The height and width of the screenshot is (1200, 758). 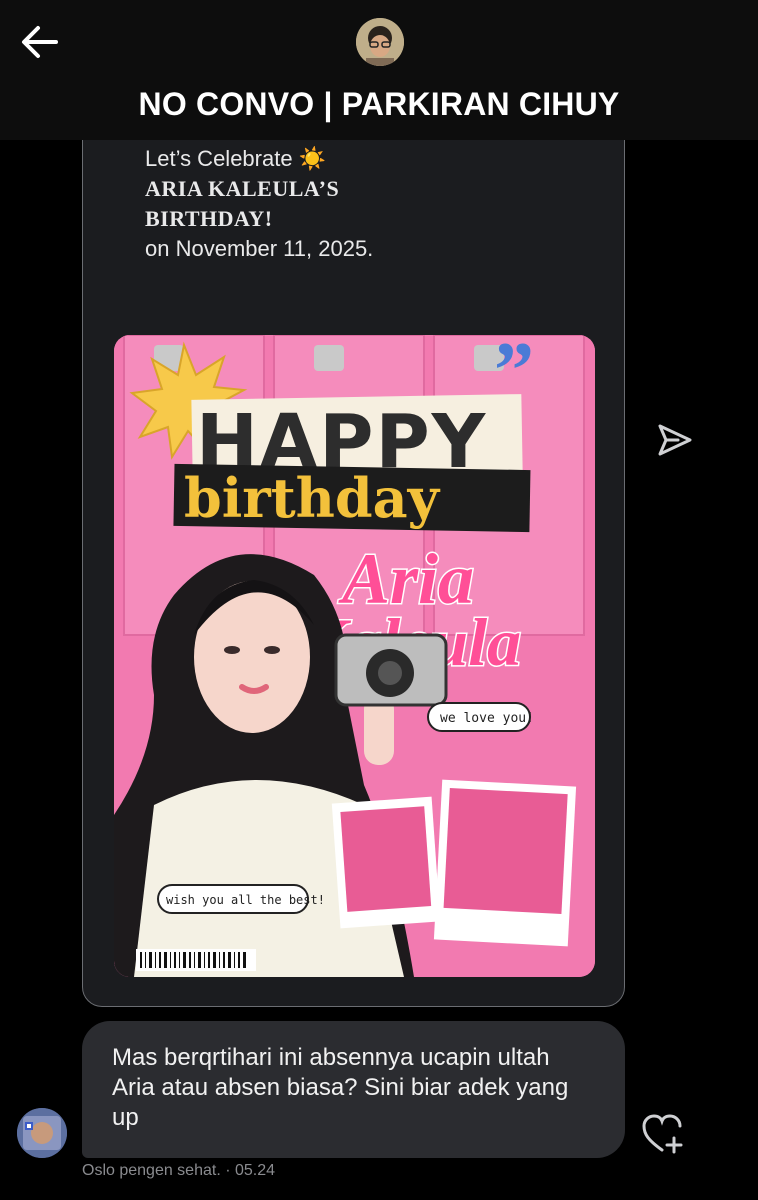 What do you see at coordinates (454, 863) in the screenshot?
I see `polaroid-photos` at bounding box center [454, 863].